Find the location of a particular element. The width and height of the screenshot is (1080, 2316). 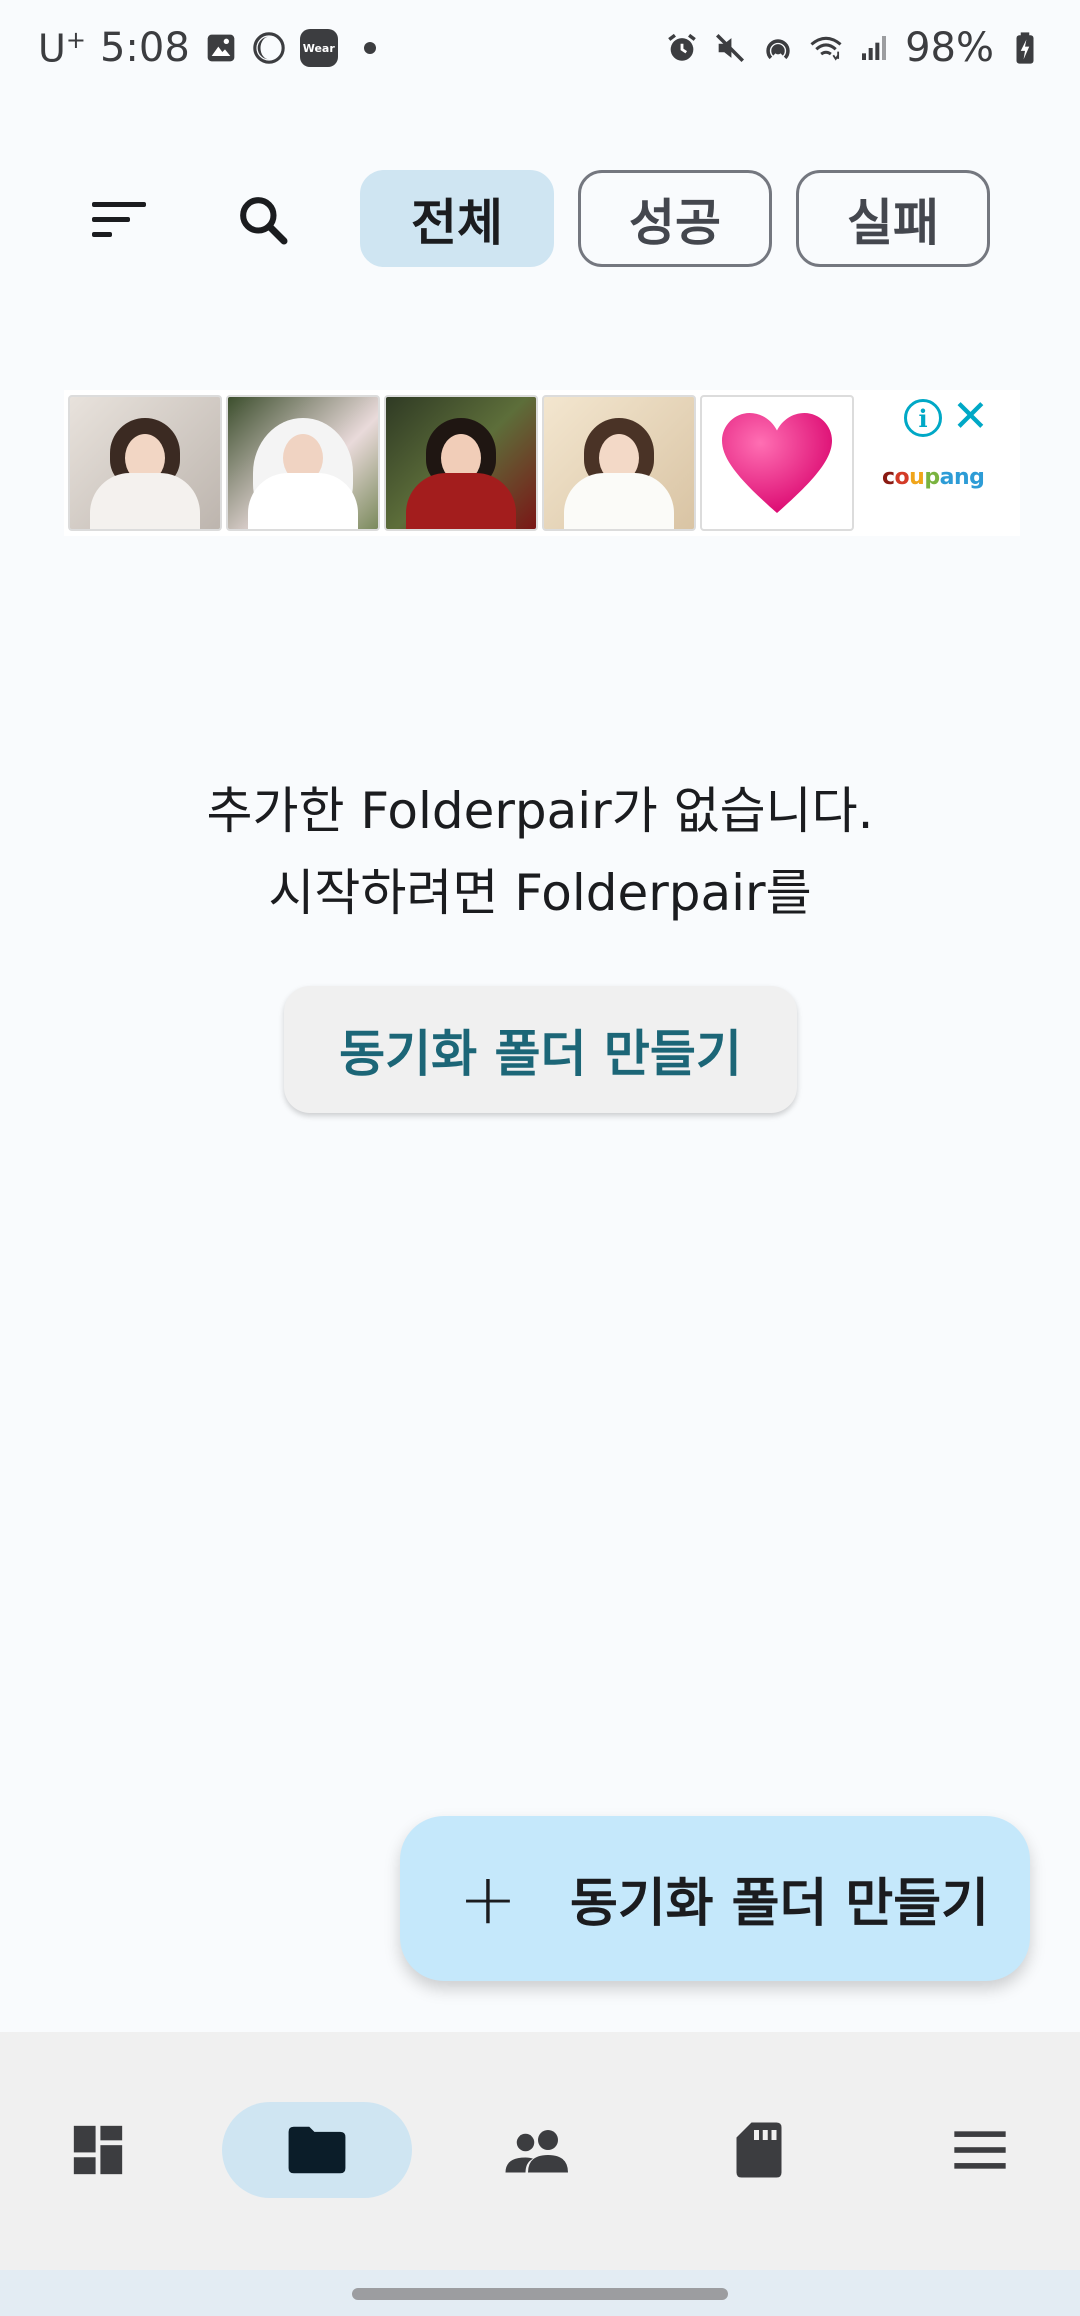

menu-icon is located at coordinates (980, 2150).